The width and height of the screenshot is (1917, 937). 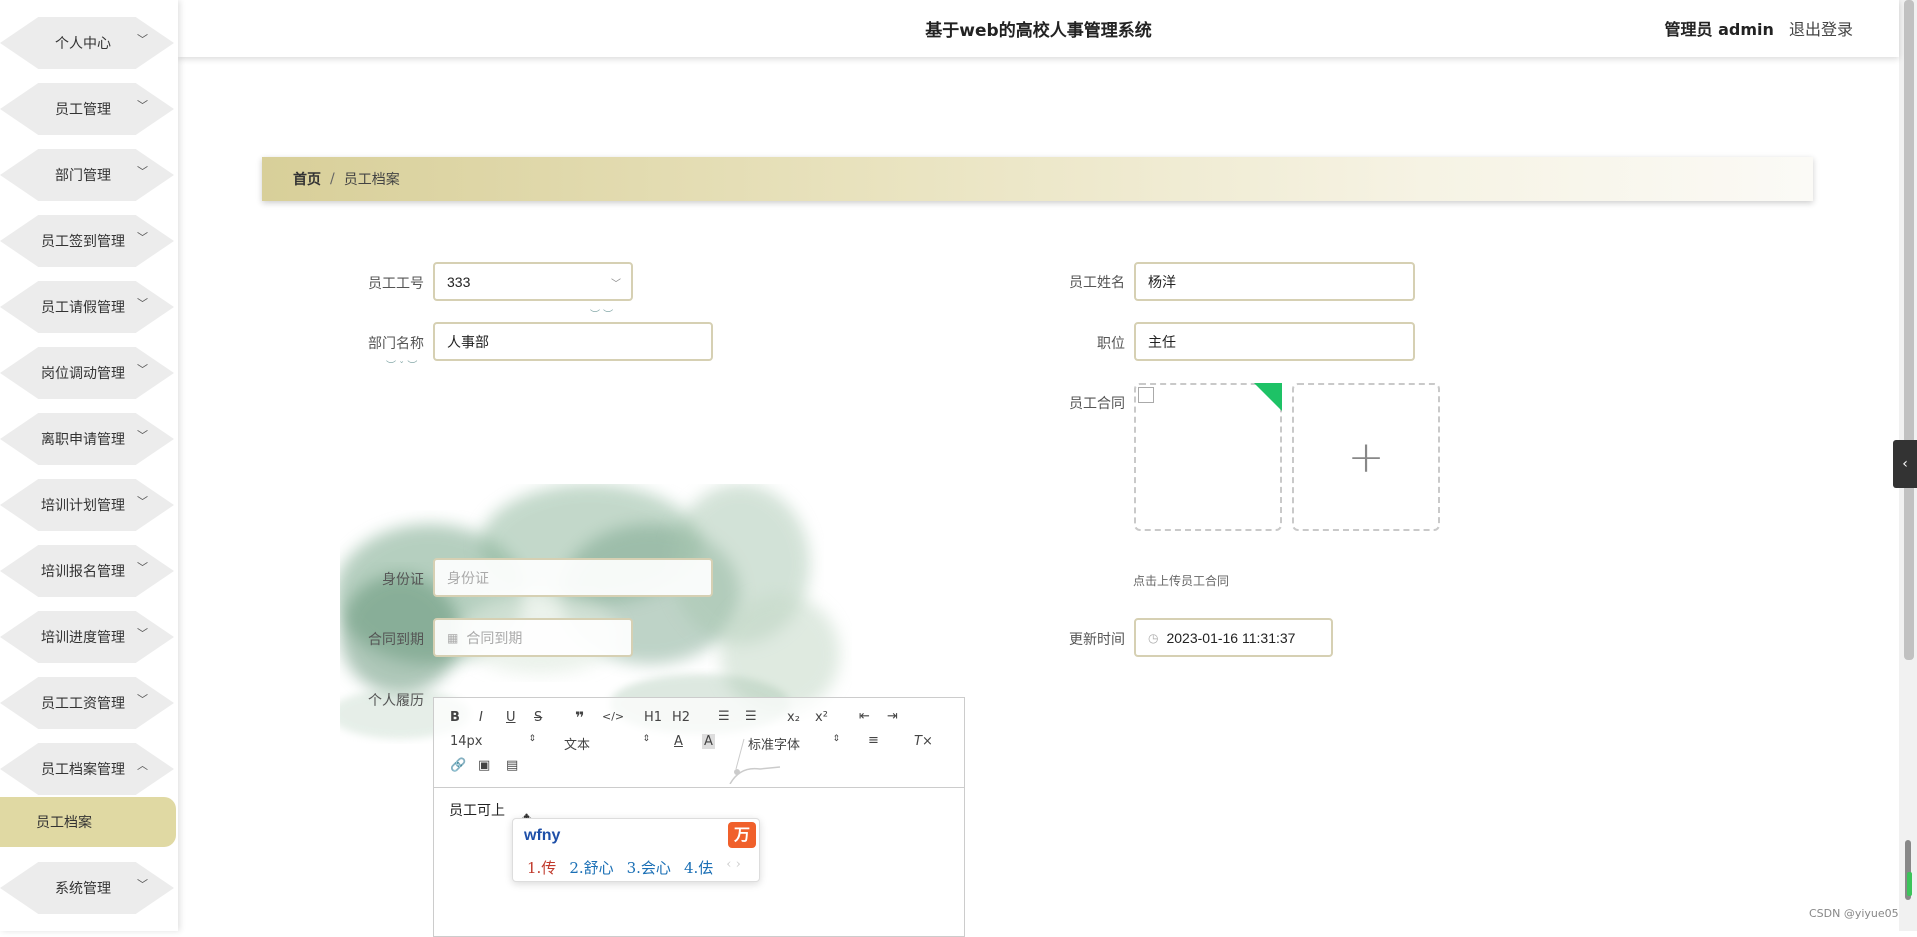 I want to click on font-size-select: 14px ⇕, so click(x=493, y=741).